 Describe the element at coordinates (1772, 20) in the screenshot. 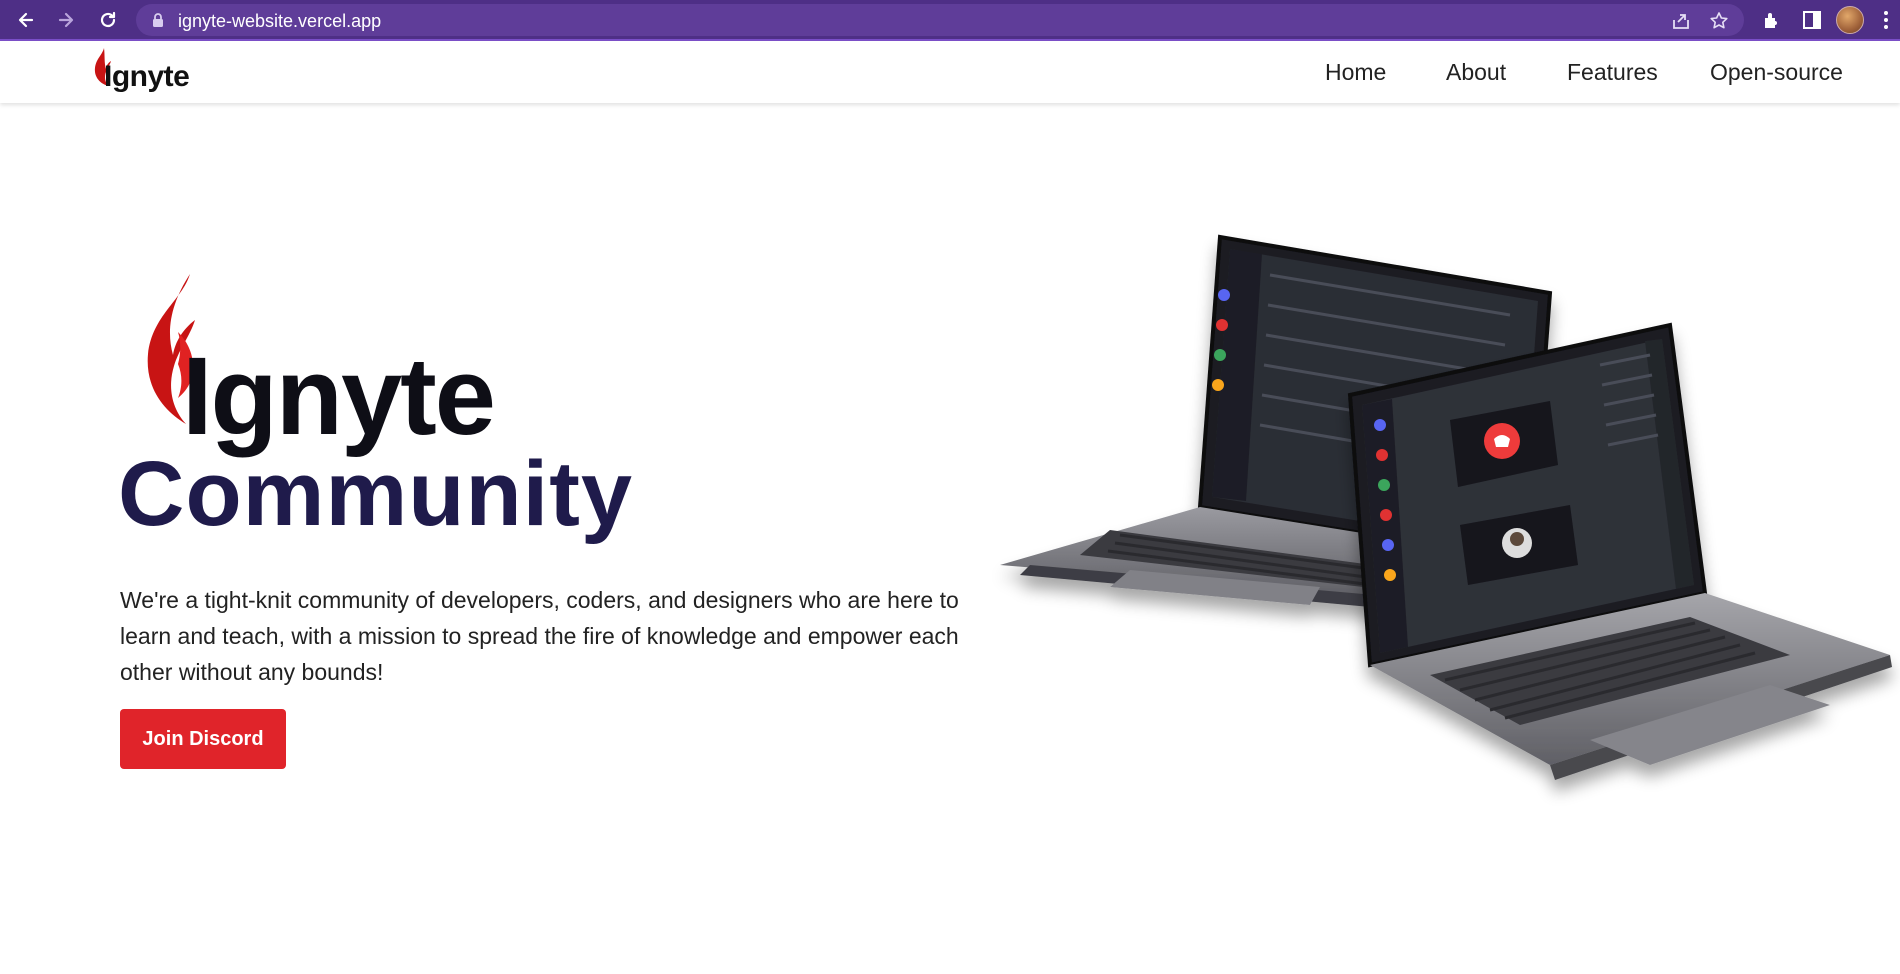

I see `extensions-icon` at that location.